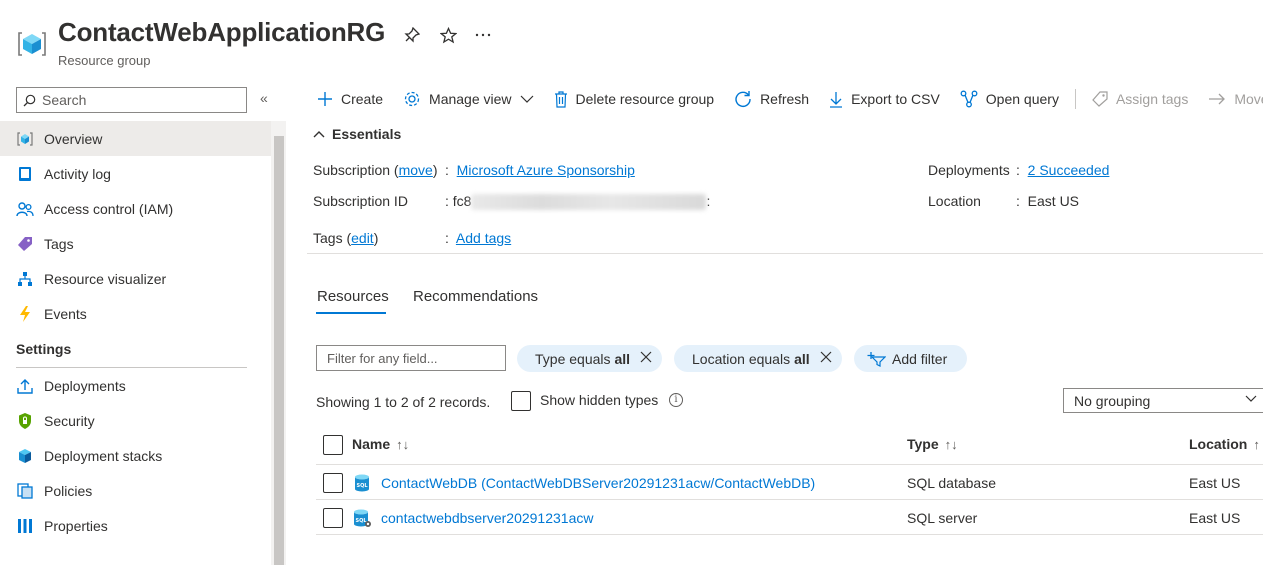 This screenshot has width=1263, height=565. I want to click on essentials-toggle: Essentials, so click(357, 134).